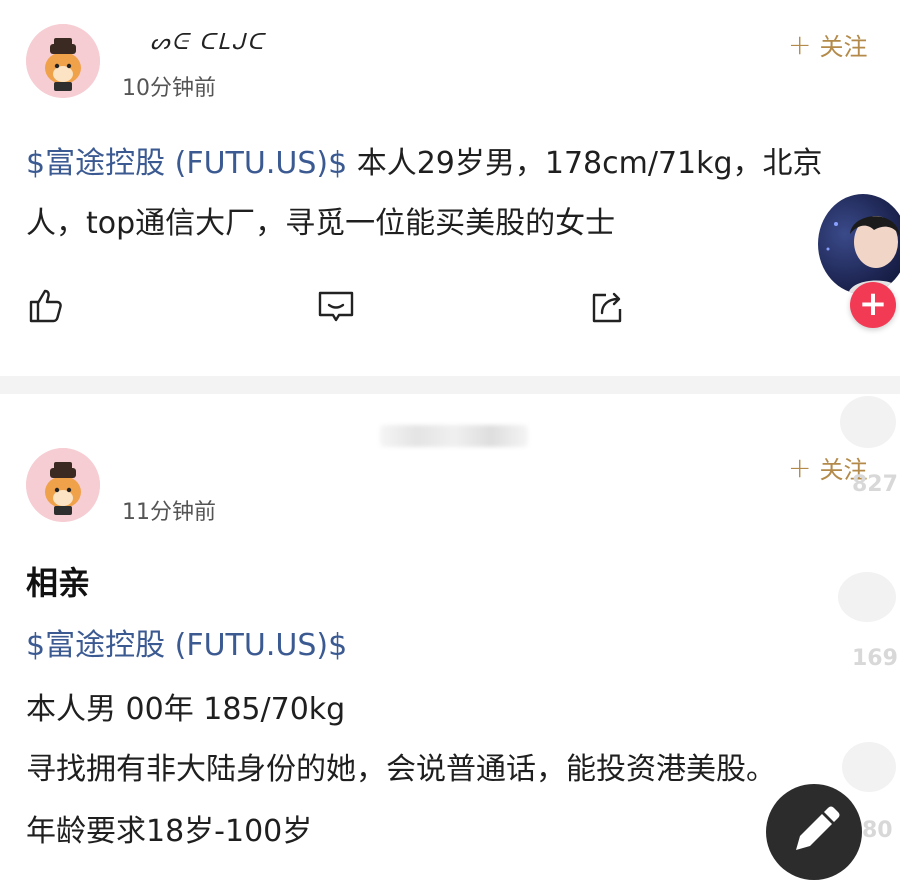  What do you see at coordinates (169, 88) in the screenshot?
I see `post-time: 10分钟前` at bounding box center [169, 88].